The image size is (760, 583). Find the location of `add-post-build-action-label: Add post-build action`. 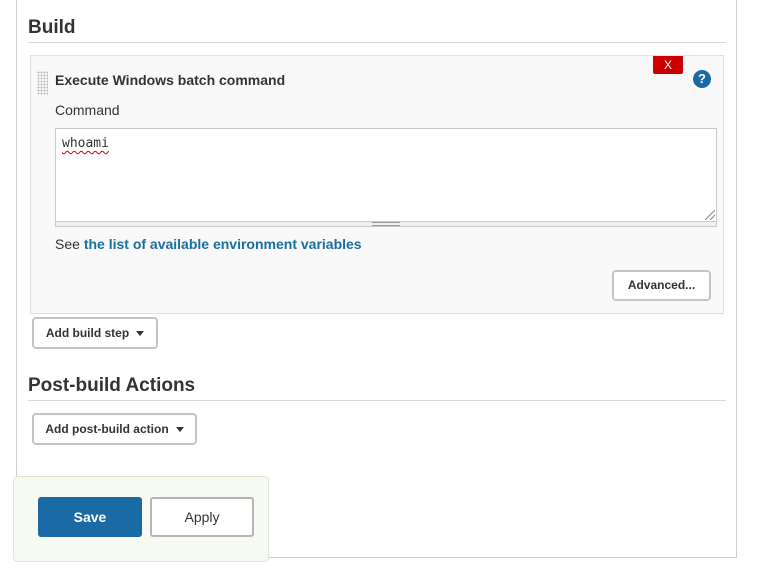

add-post-build-action-label: Add post-build action is located at coordinates (107, 429).